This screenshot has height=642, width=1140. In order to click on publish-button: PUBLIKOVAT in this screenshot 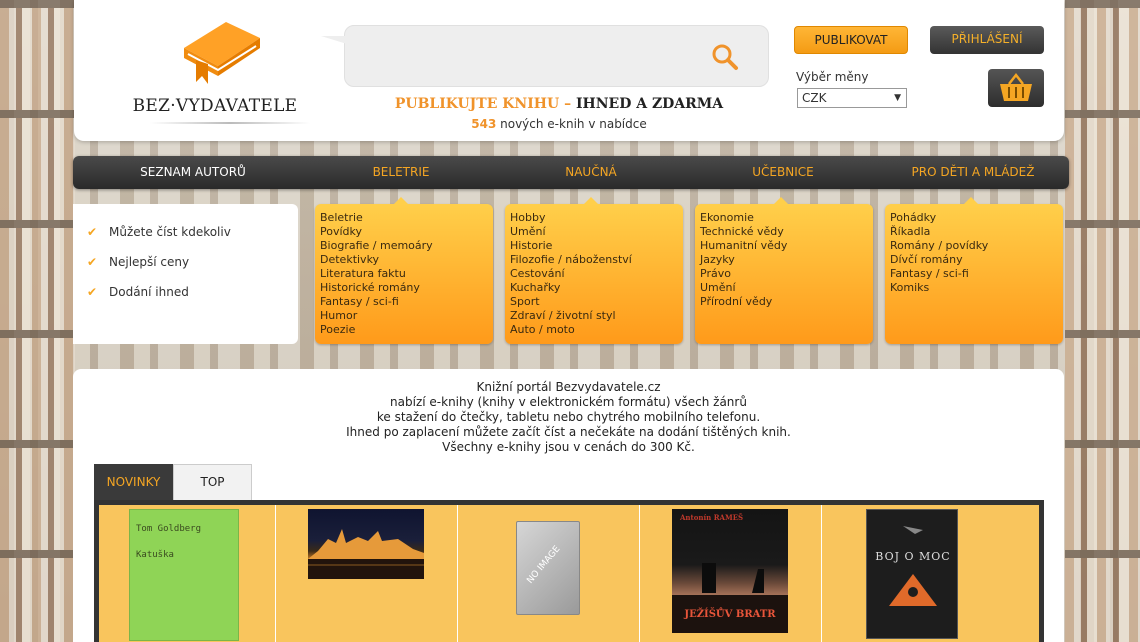, I will do `click(851, 40)`.